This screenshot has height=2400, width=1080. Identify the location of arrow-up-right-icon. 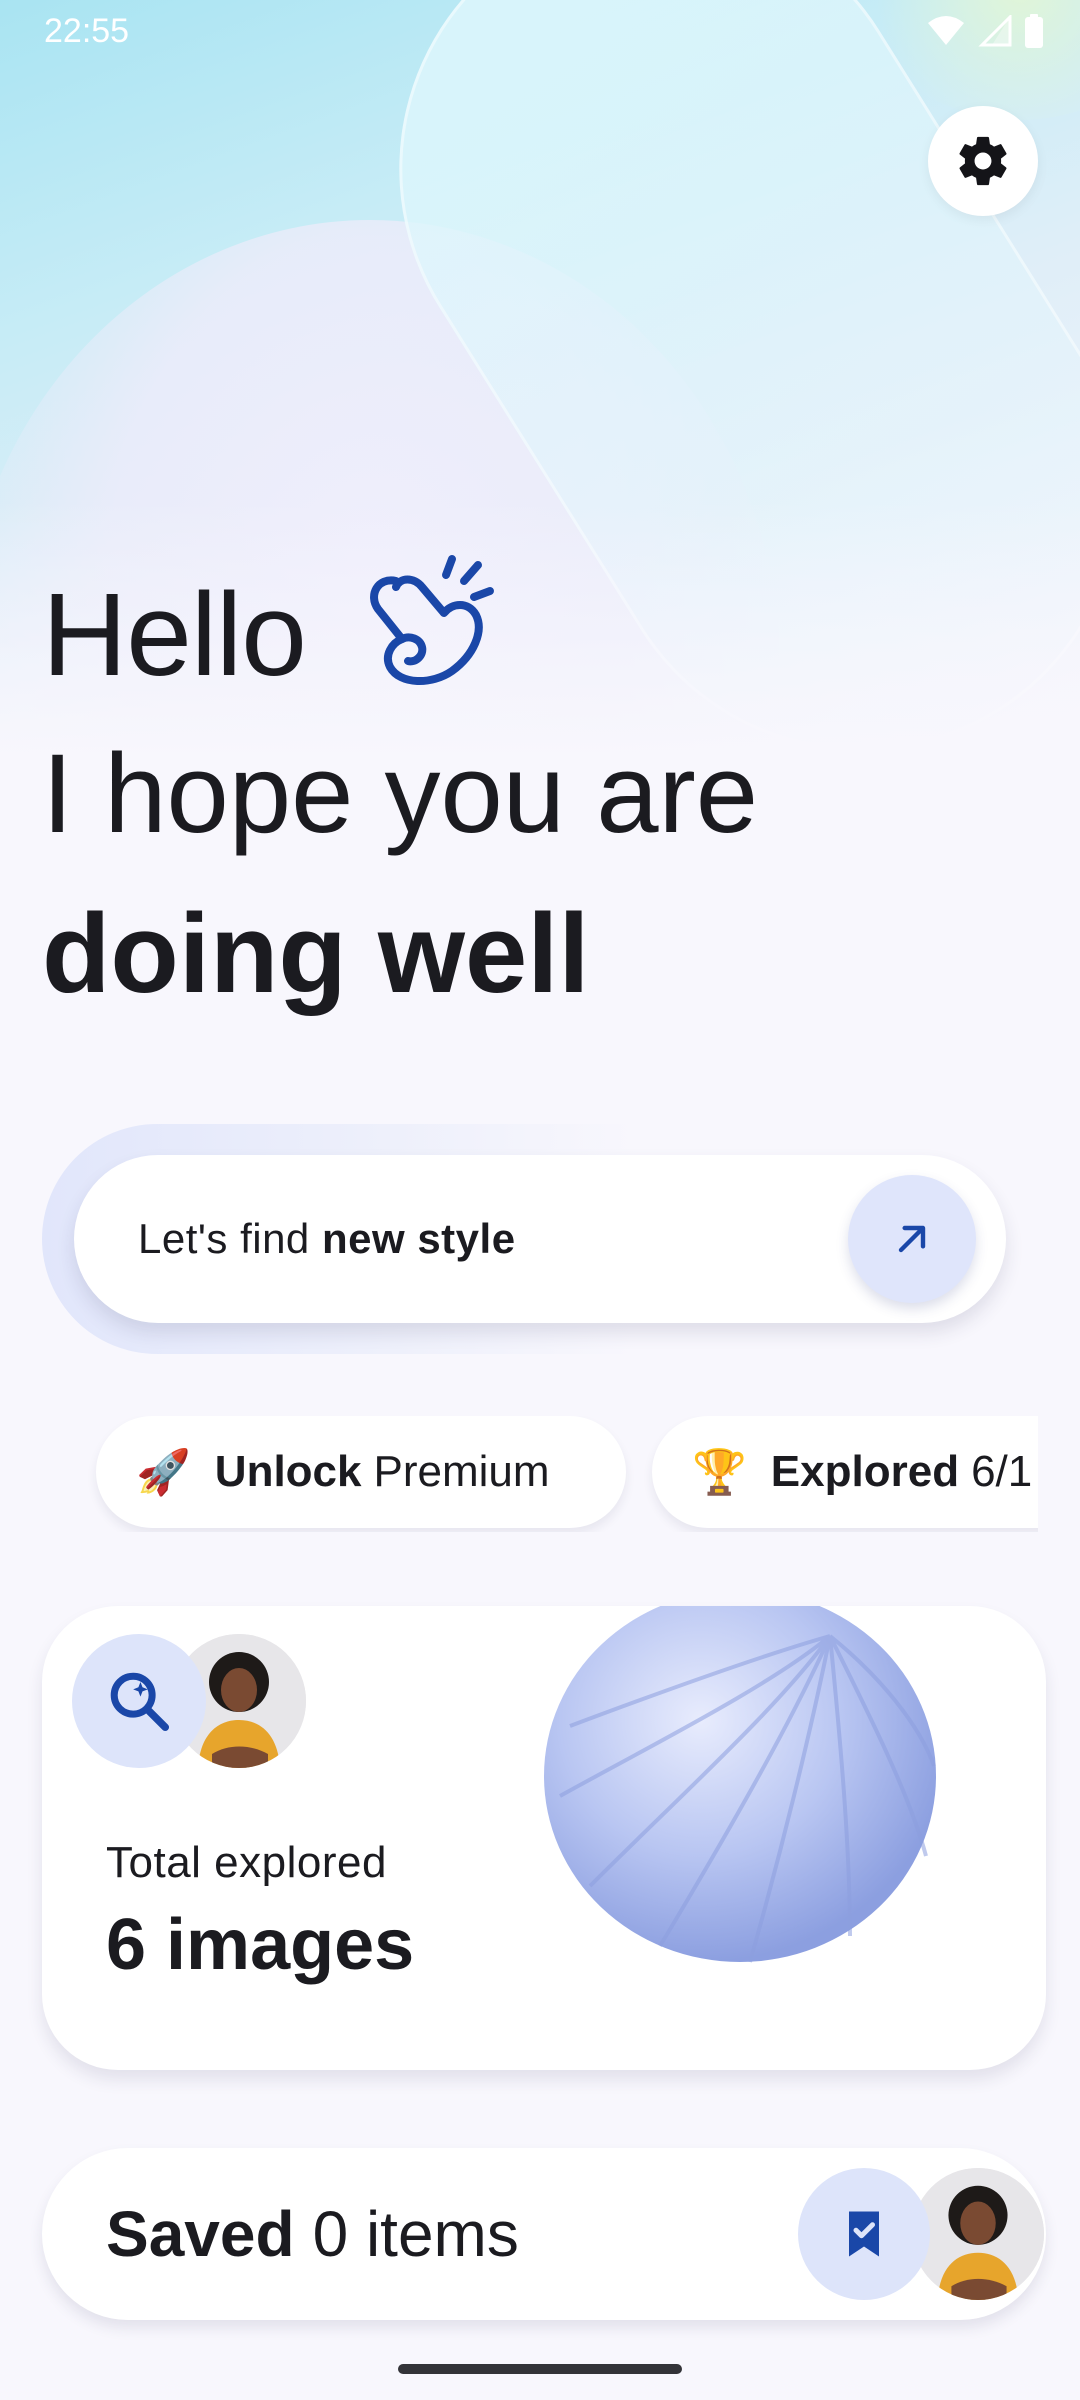
(912, 1239).